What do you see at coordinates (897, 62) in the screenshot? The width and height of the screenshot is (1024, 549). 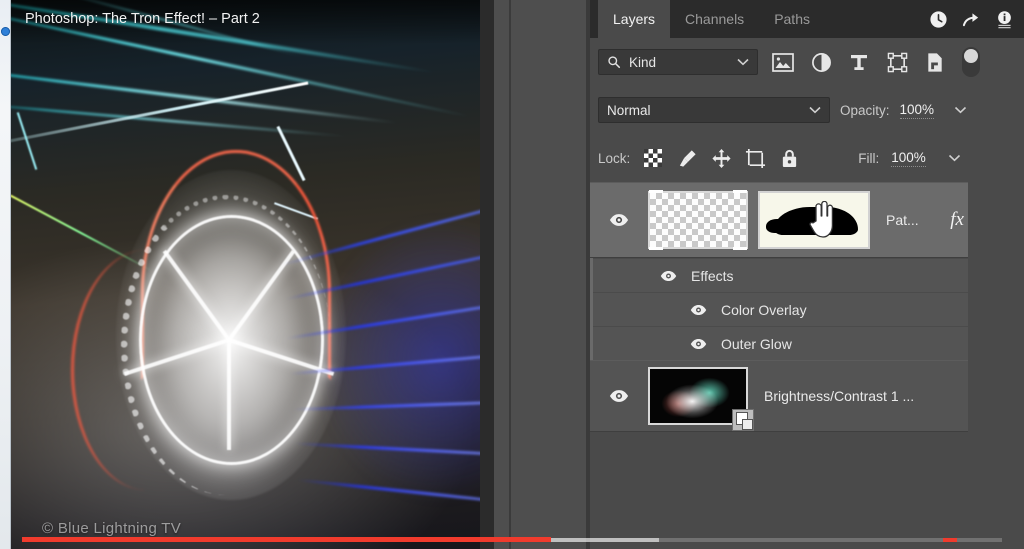 I see `filter-shape-icon` at bounding box center [897, 62].